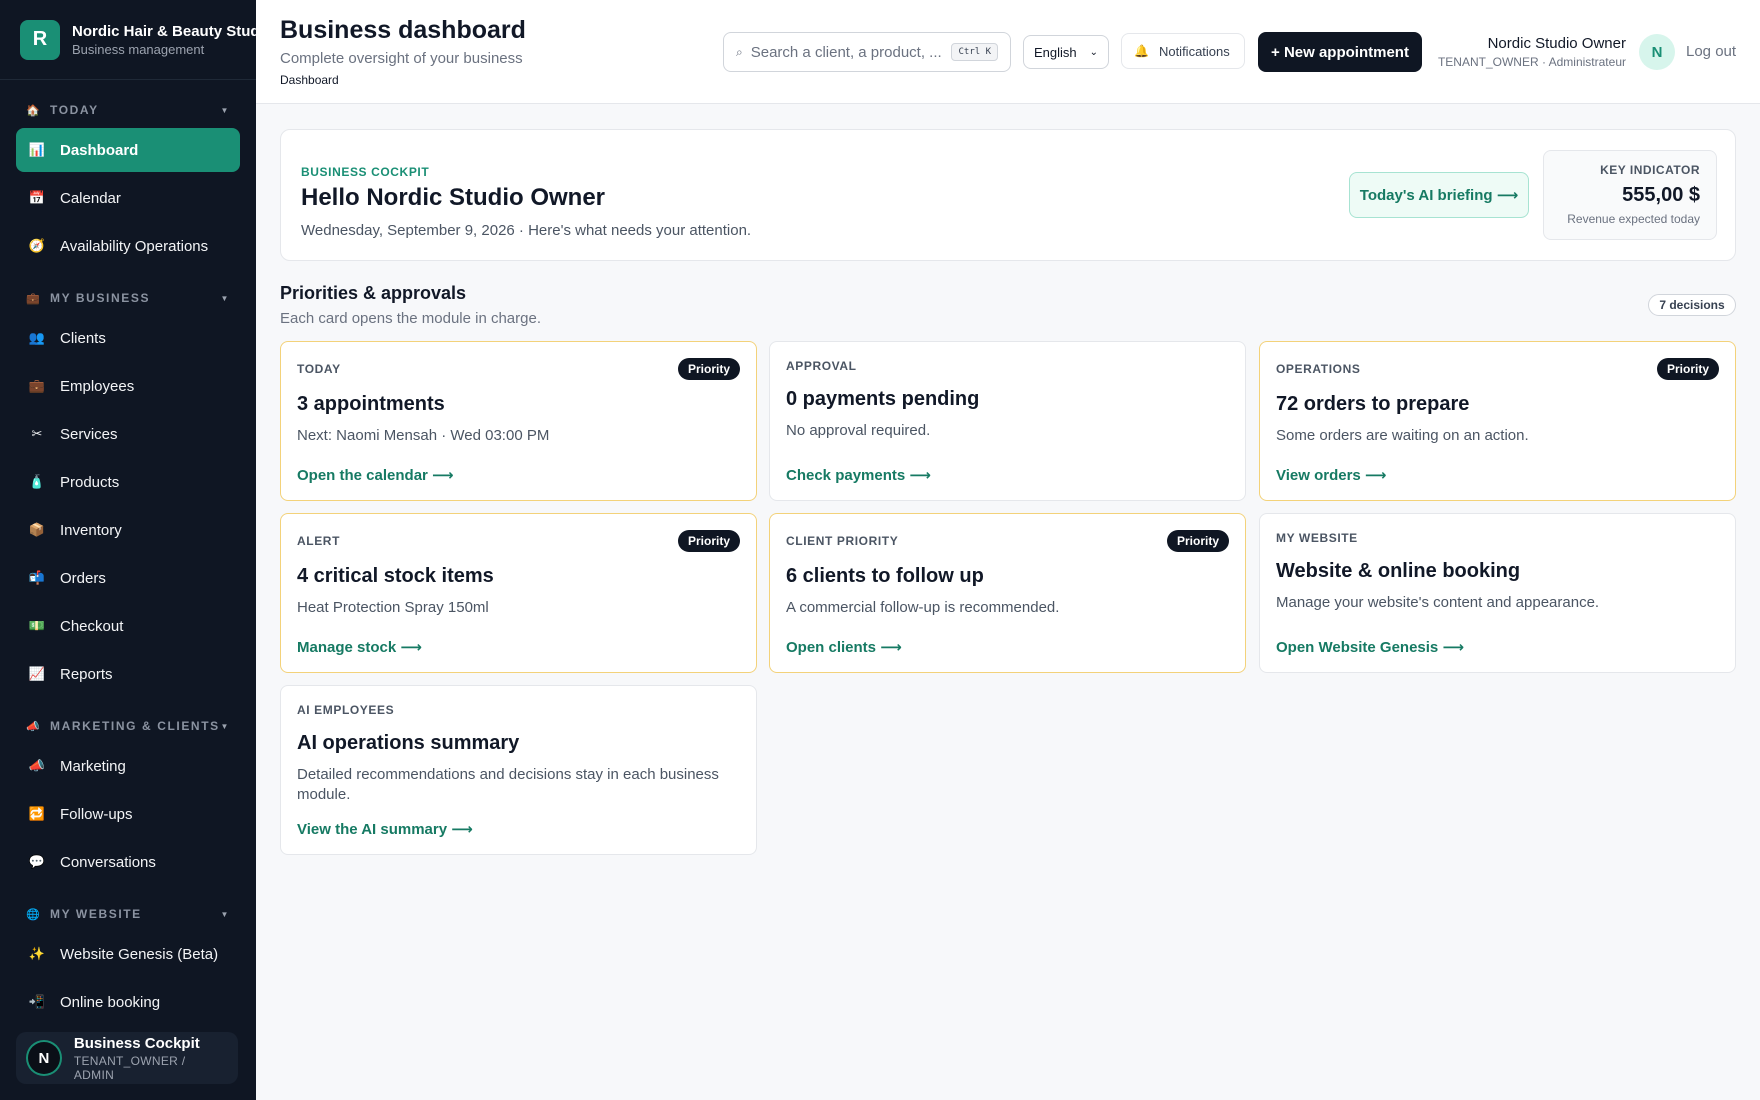 The image size is (1760, 1100). Describe the element at coordinates (128, 198) in the screenshot. I see `sidebar-item-calendar: 📅 Calendar` at that location.